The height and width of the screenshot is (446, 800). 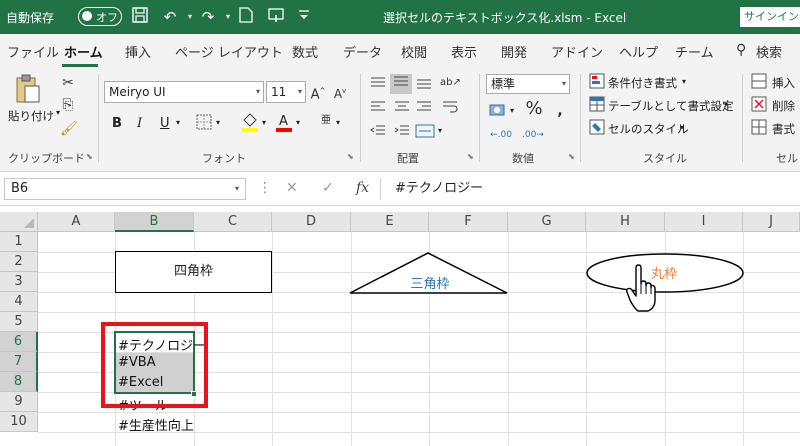 What do you see at coordinates (470, 156) in the screenshot?
I see `alignment-dialog-launcher-icon: ⬊` at bounding box center [470, 156].